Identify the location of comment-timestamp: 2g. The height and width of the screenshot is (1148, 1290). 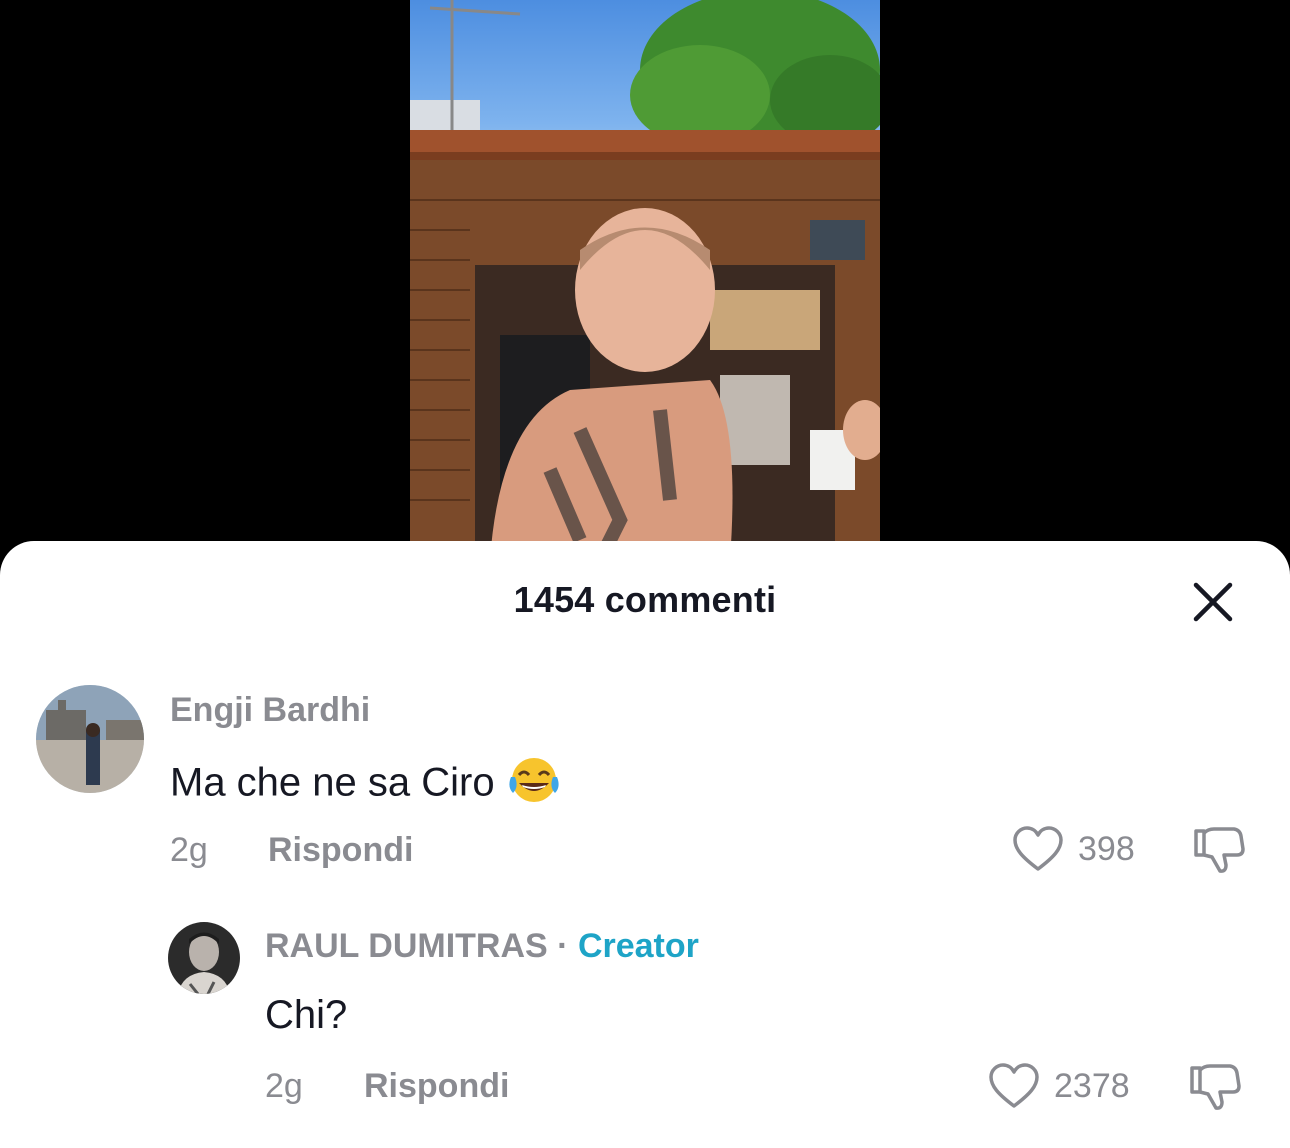
(189, 850).